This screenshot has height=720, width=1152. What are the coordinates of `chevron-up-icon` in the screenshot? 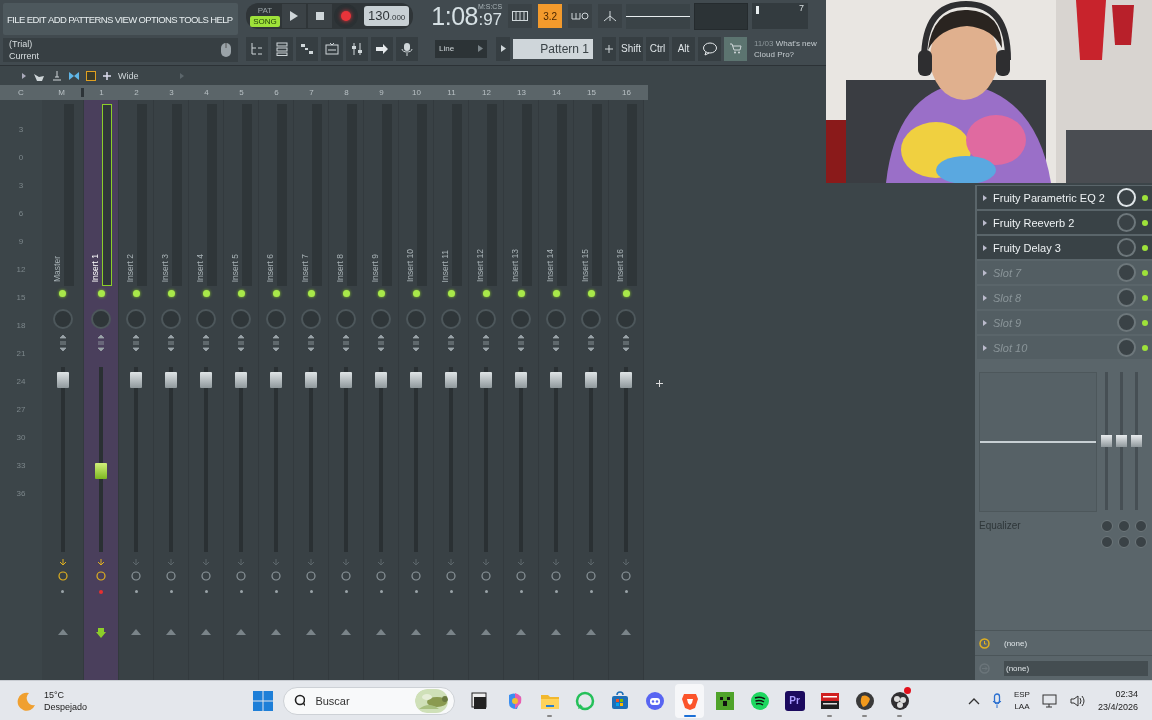 It's located at (973, 700).